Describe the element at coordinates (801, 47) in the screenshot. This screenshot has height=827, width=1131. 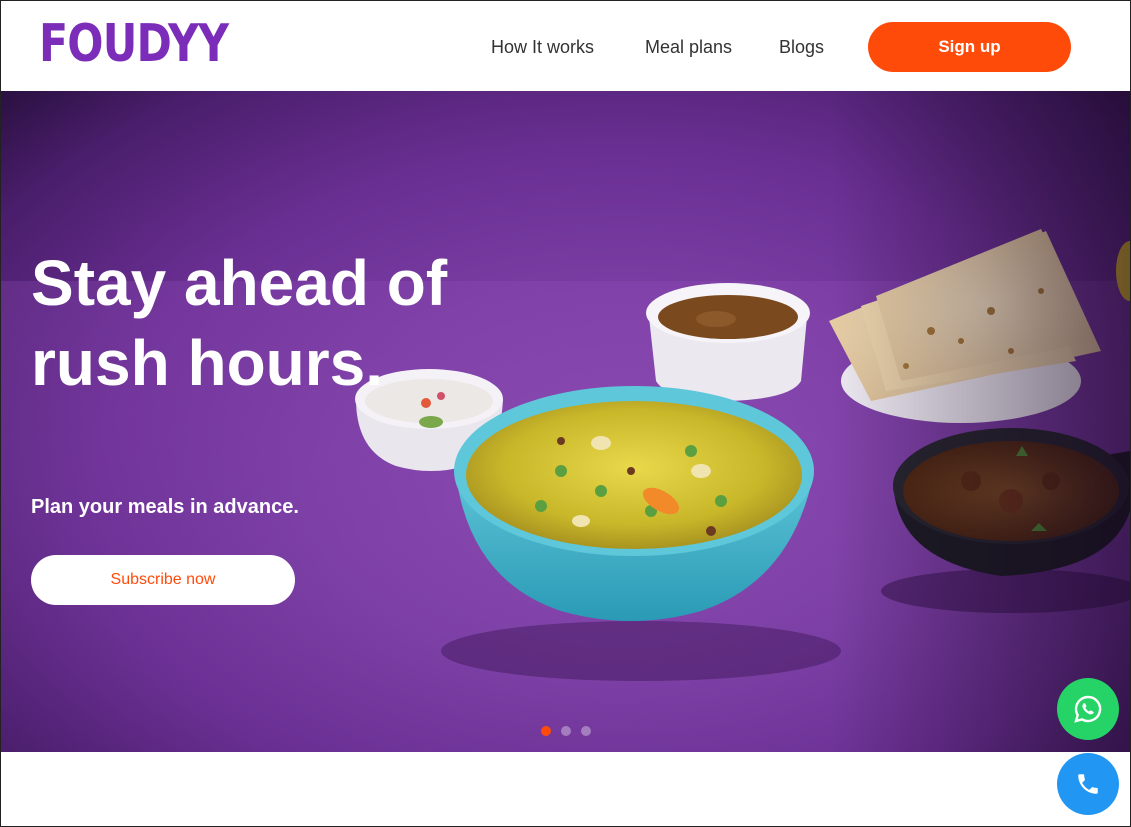
I see `nav-blogs: Blogs` at that location.